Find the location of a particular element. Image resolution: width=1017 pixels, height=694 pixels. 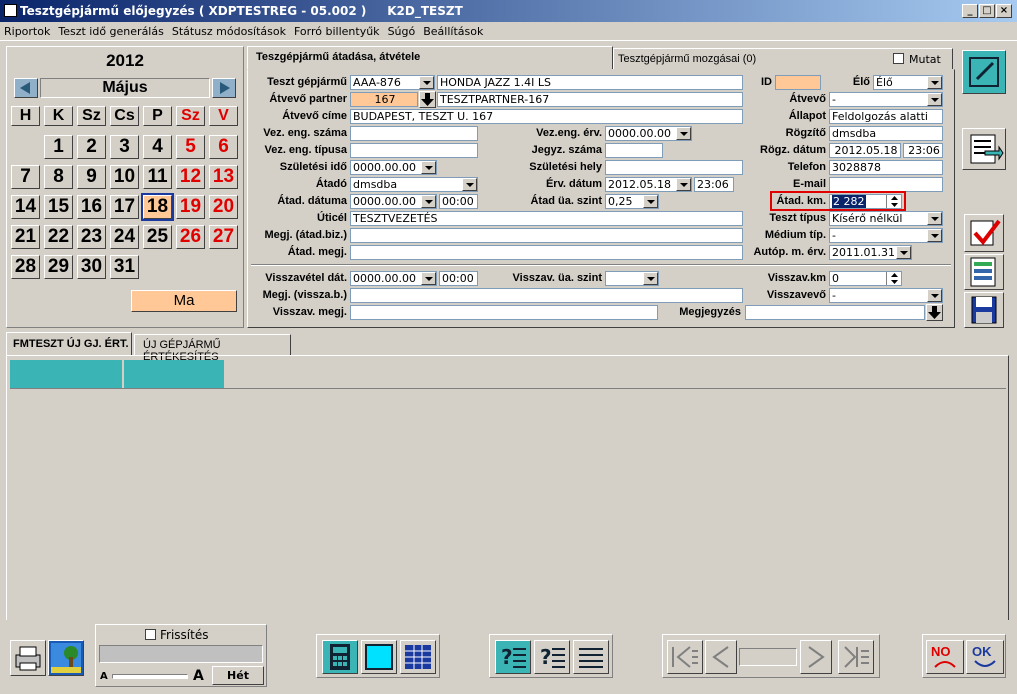

calendar-day: 28 is located at coordinates (25, 267).